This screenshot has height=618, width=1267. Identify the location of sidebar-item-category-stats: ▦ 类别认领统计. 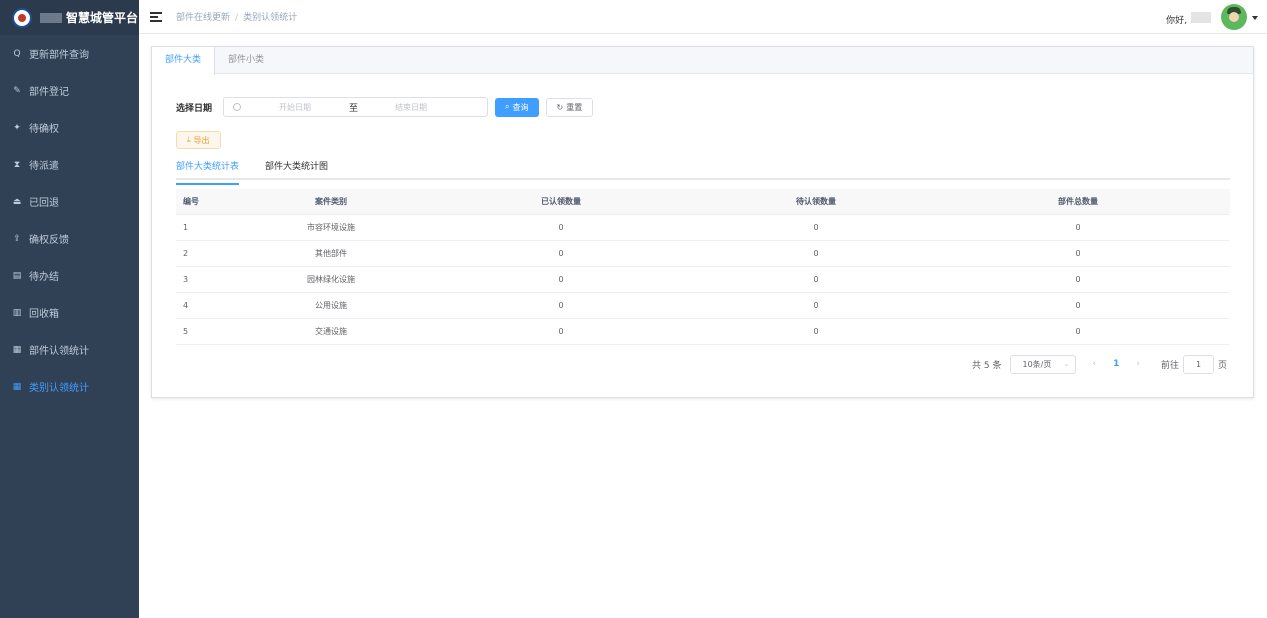
(69, 386).